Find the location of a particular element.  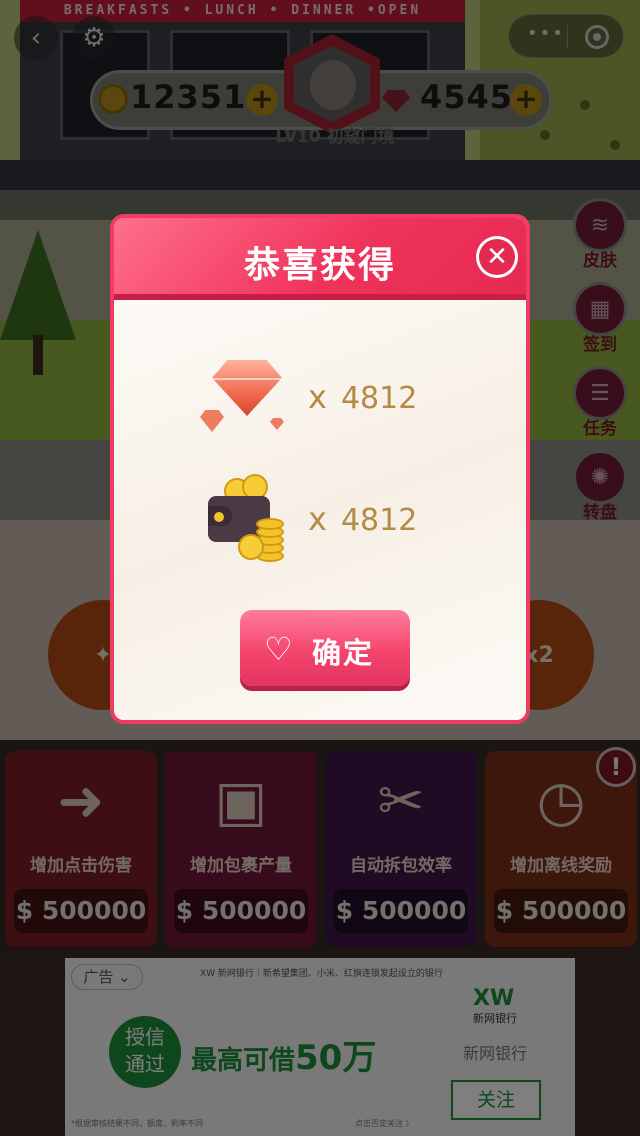

close-button: ✕ is located at coordinates (497, 257).